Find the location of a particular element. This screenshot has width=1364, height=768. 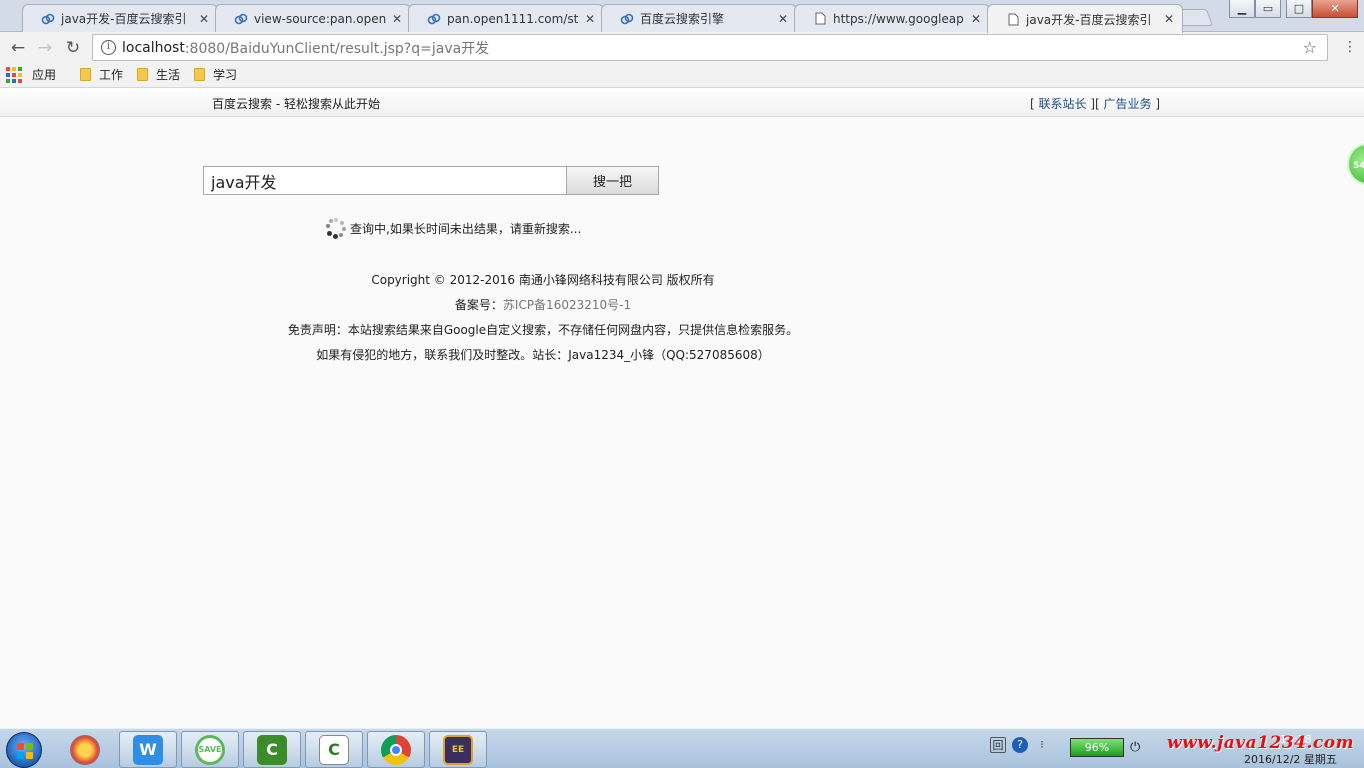

header-links: [ 联系站长 ][ 广告业务 ] is located at coordinates (1095, 103).